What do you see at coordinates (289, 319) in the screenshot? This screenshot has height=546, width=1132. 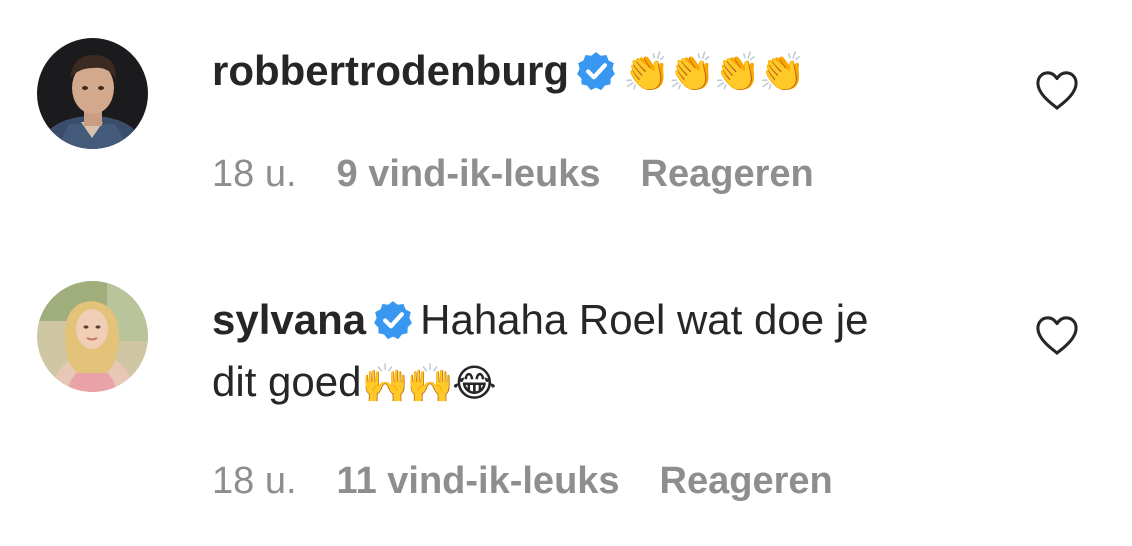 I see `username-link: sylvana` at bounding box center [289, 319].